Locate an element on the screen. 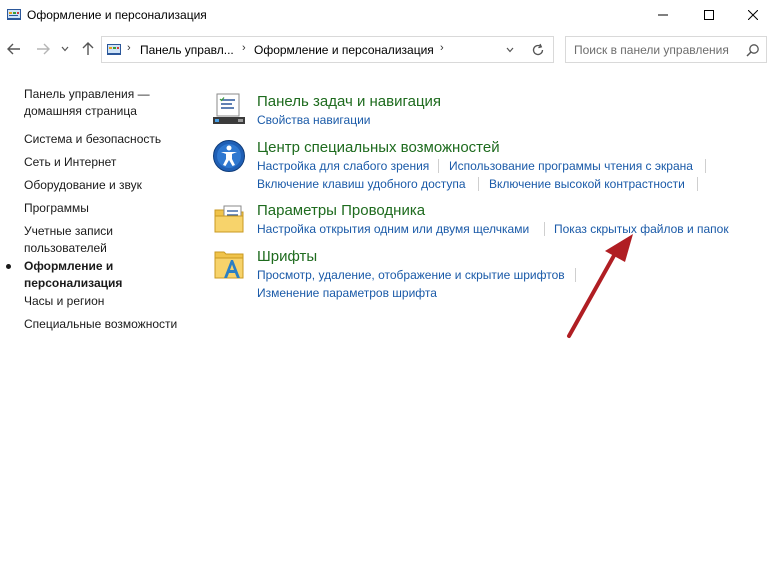 This screenshot has width=776, height=586. sidebar-item-appearance: Оформление и персонализация is located at coordinates (100, 275).